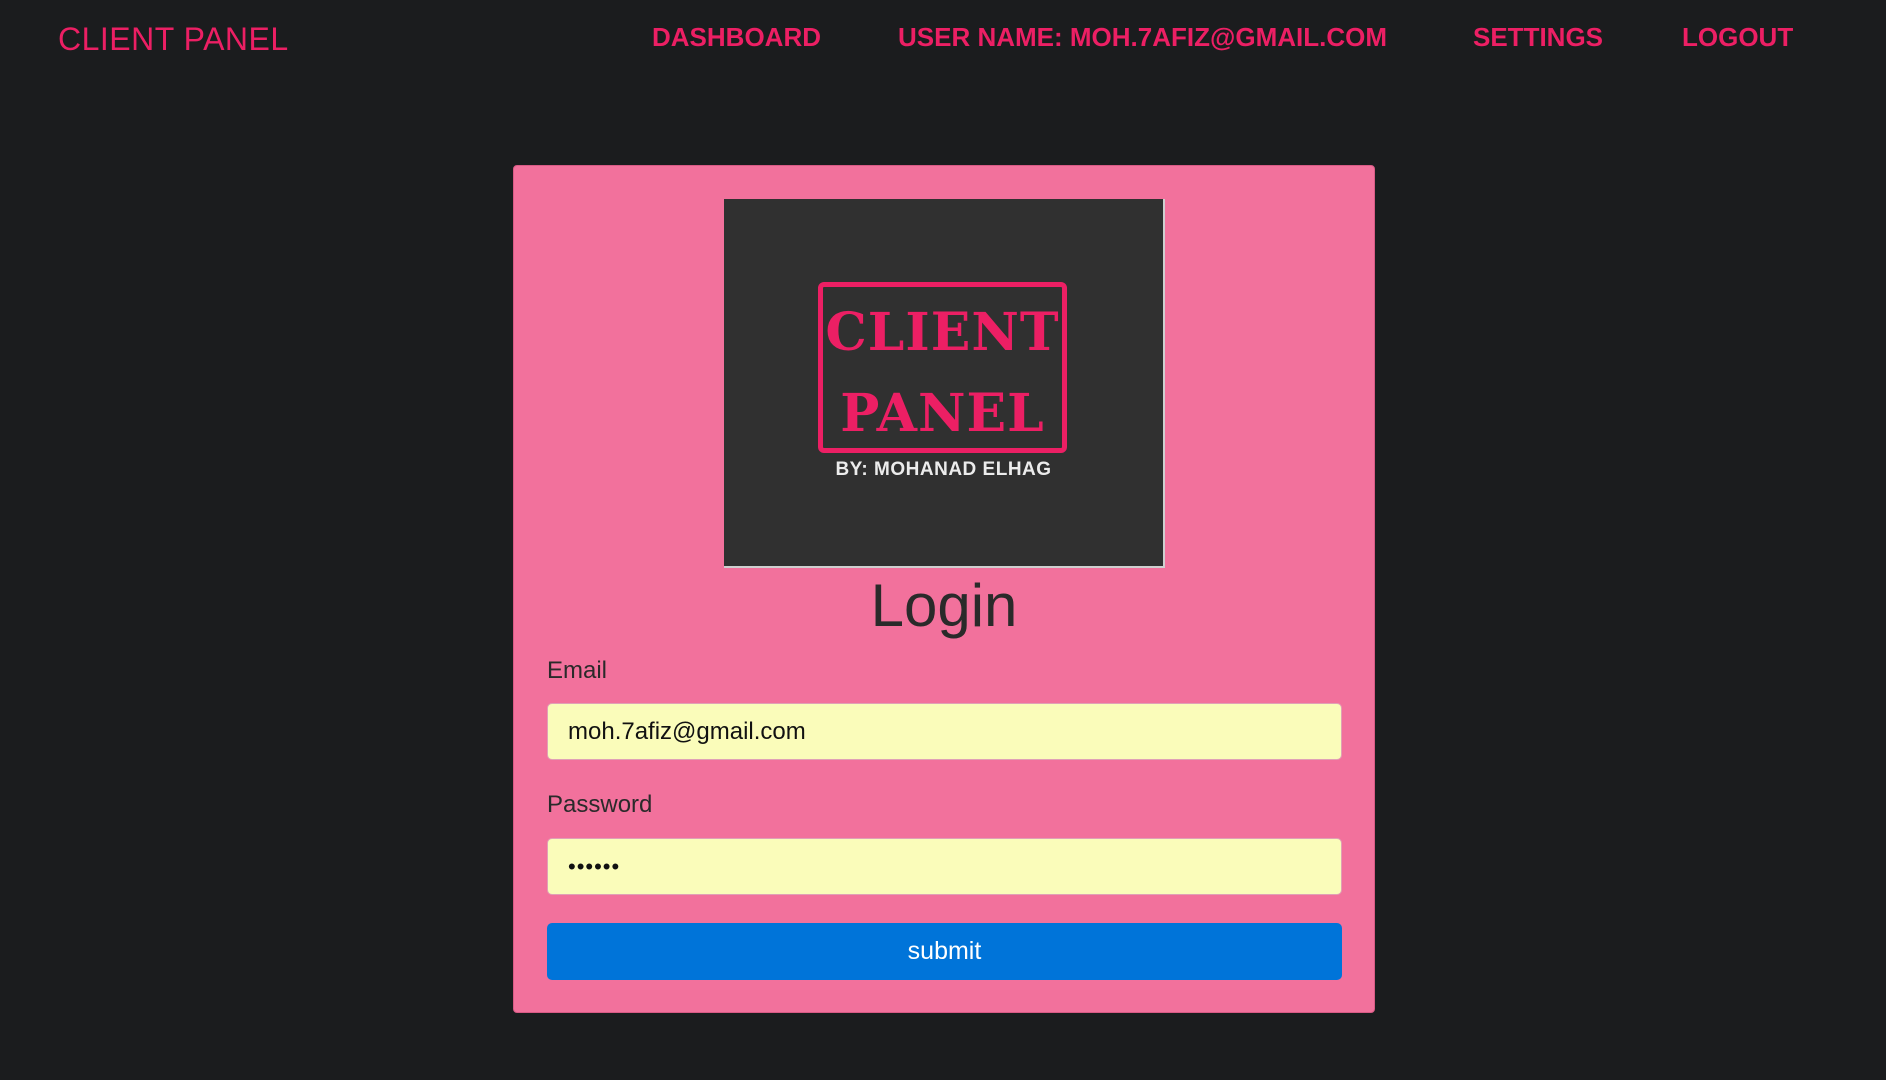 This screenshot has width=1886, height=1080. Describe the element at coordinates (942, 367) in the screenshot. I see `logo-frame: CLIENT PANEL` at that location.